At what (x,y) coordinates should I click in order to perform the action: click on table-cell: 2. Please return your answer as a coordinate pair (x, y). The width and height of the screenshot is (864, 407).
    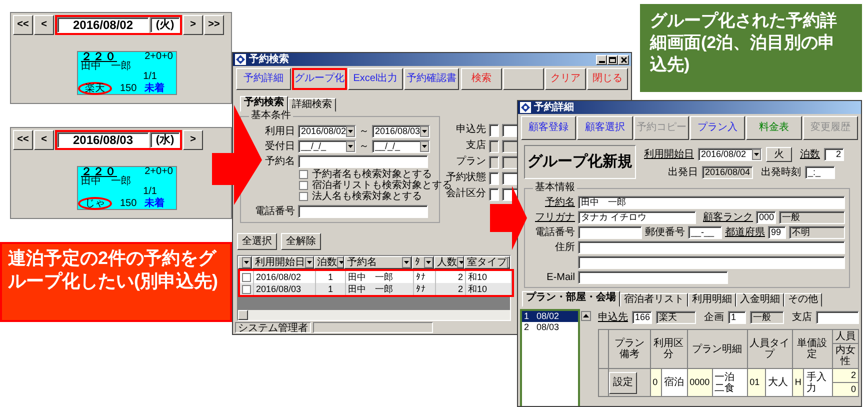
    Looking at the image, I should click on (451, 289).